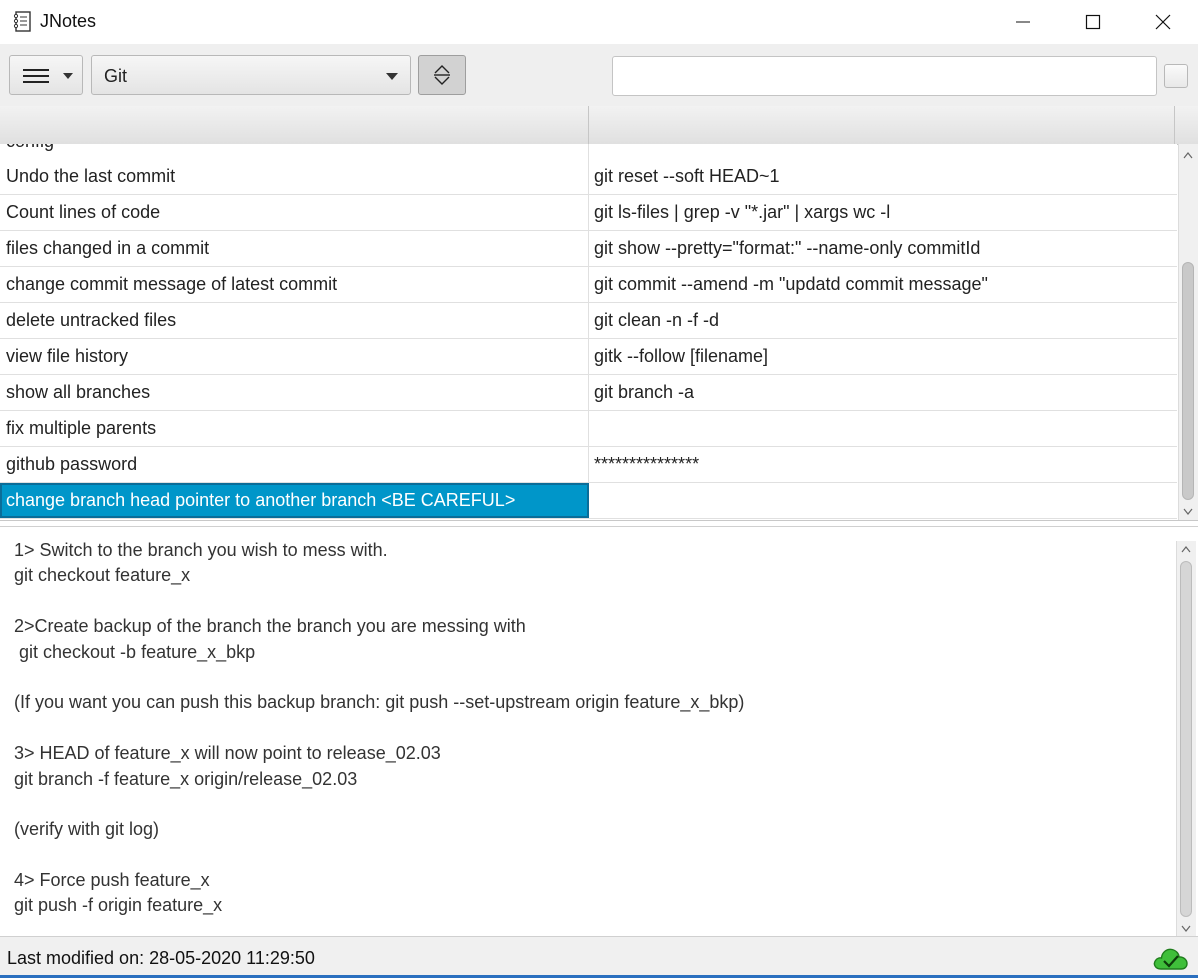 This screenshot has width=1198, height=978. What do you see at coordinates (294, 125) in the screenshot?
I see `column-header-key` at bounding box center [294, 125].